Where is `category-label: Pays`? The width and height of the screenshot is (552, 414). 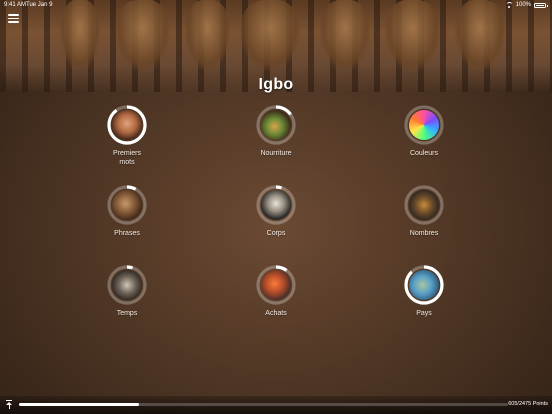 category-label: Pays is located at coordinates (424, 313).